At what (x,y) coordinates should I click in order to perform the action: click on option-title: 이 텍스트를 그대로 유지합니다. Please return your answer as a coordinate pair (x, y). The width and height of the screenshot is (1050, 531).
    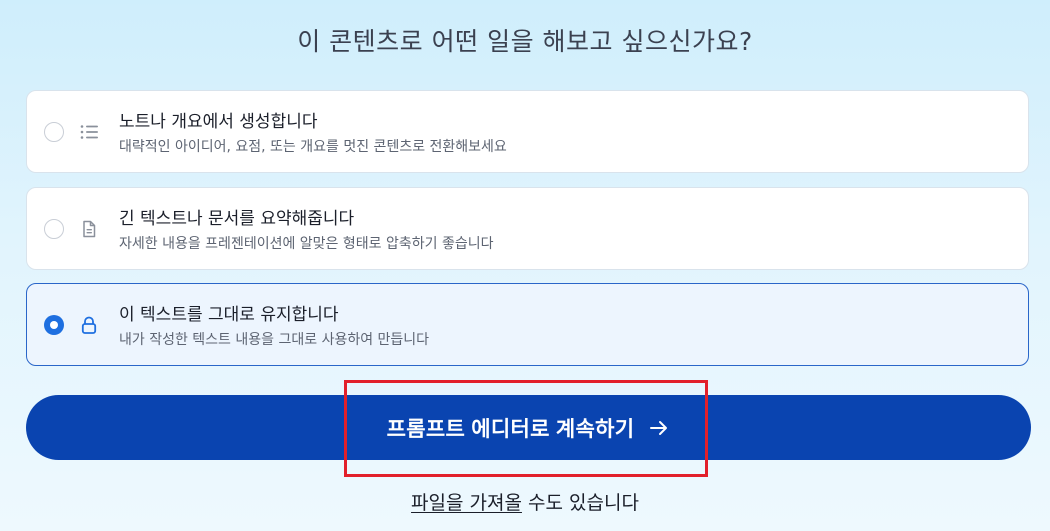
    Looking at the image, I should click on (229, 315).